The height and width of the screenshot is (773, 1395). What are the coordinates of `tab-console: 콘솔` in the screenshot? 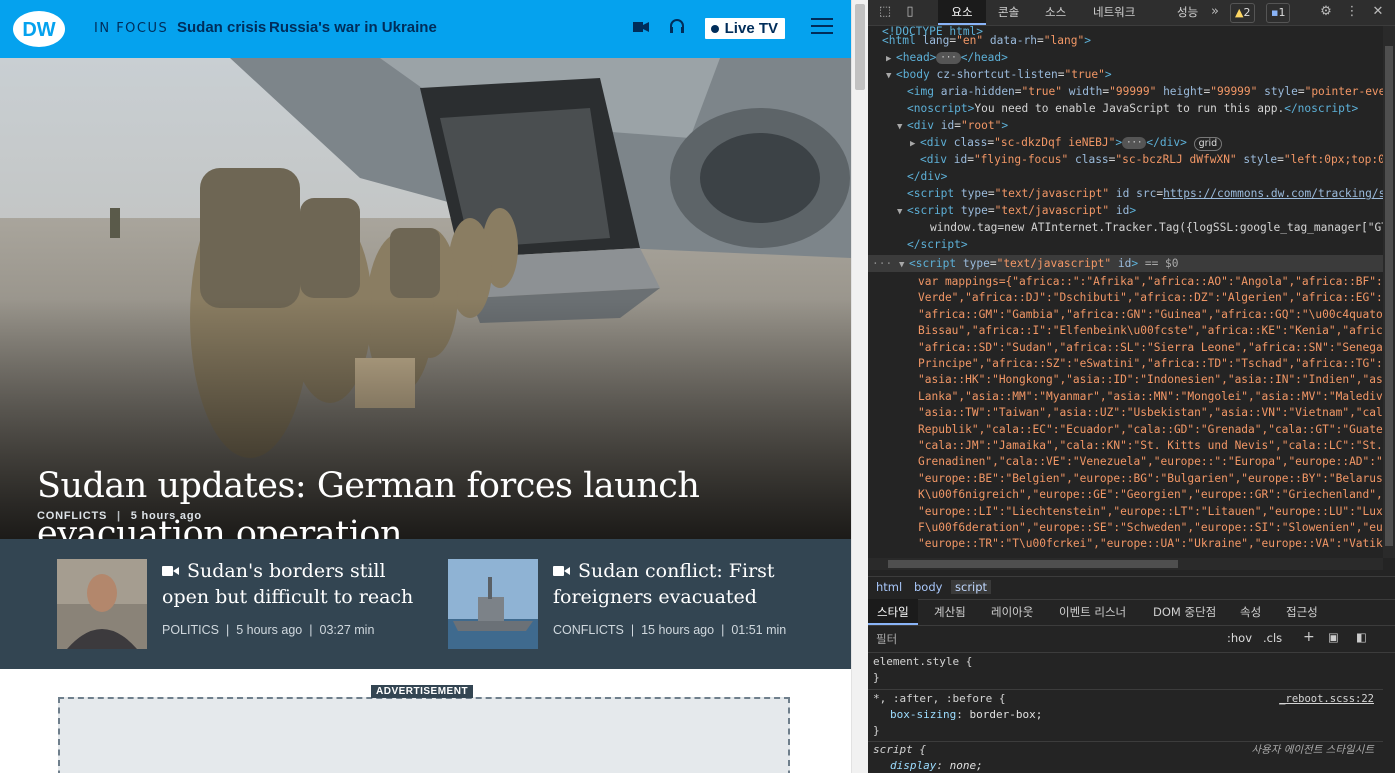 It's located at (1008, 12).